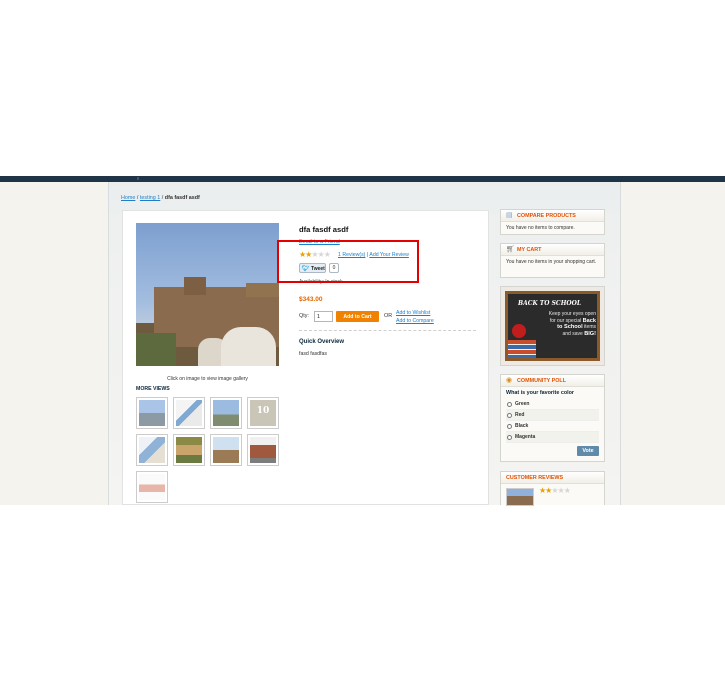 This screenshot has width=725, height=680. I want to click on review-rating-stars: ★★★★★, so click(555, 490).